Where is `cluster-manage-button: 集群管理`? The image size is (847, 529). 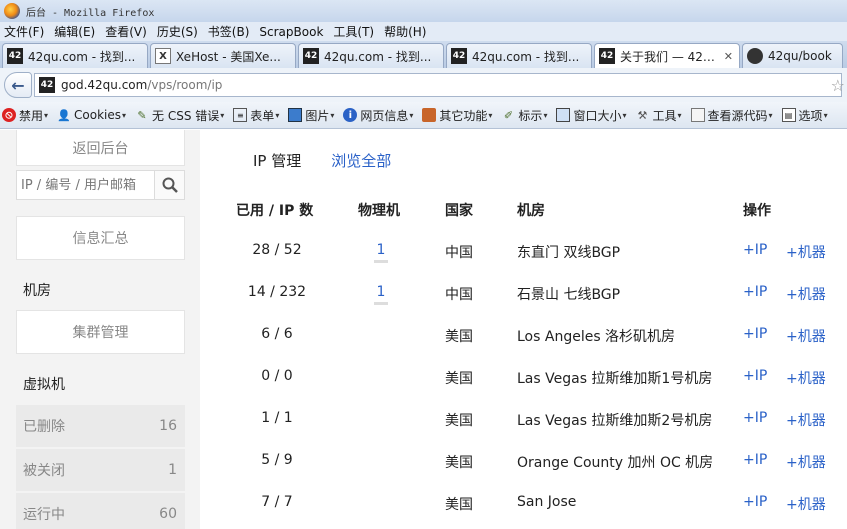
cluster-manage-button: 集群管理 is located at coordinates (100, 332).